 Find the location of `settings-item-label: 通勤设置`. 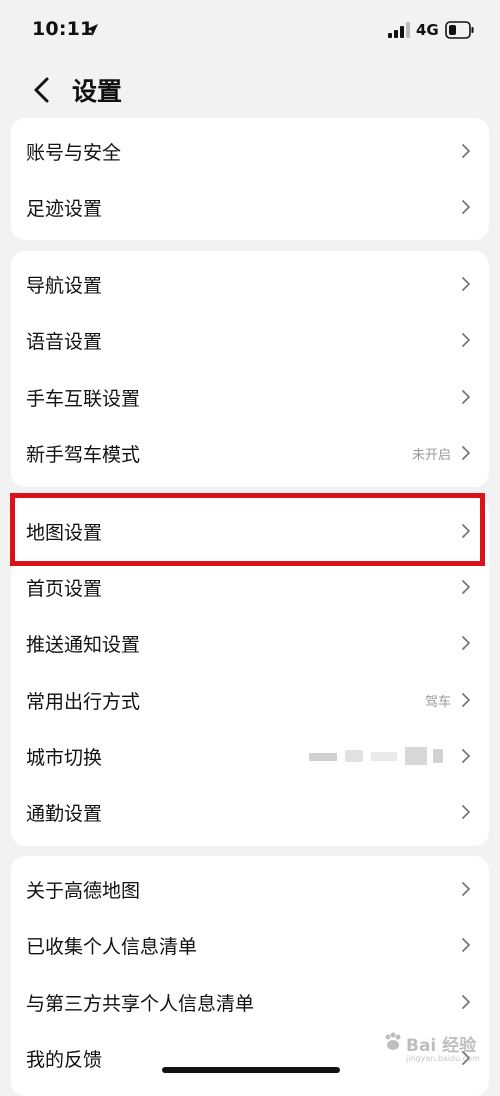

settings-item-label: 通勤设置 is located at coordinates (64, 813).